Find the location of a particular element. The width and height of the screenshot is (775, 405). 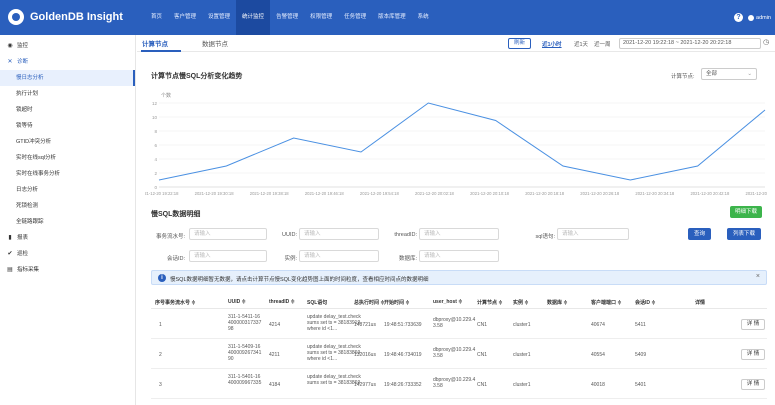

column-header-4: SQL语句 is located at coordinates (317, 302).